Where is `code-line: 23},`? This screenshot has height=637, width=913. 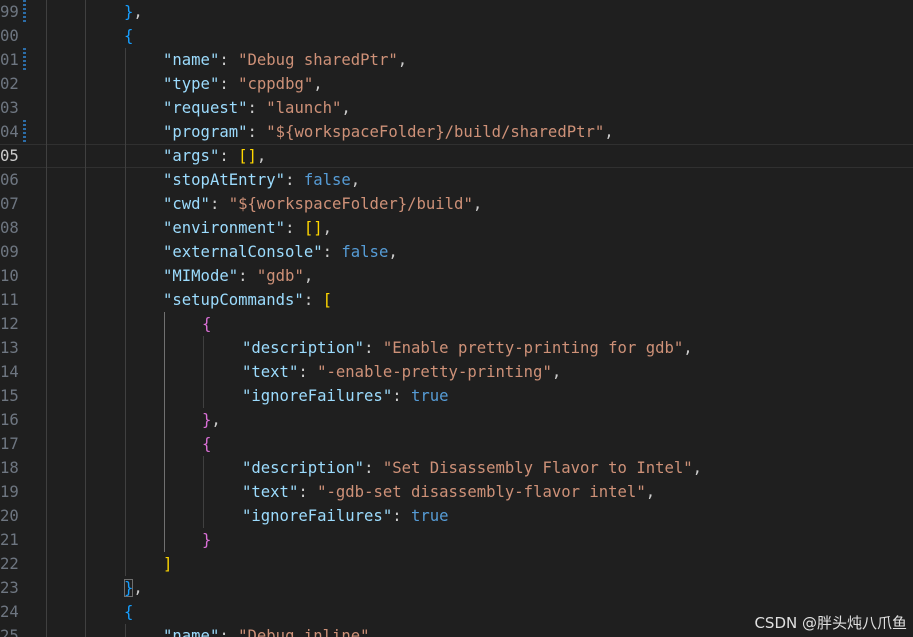
code-line: 23}, is located at coordinates (456, 588).